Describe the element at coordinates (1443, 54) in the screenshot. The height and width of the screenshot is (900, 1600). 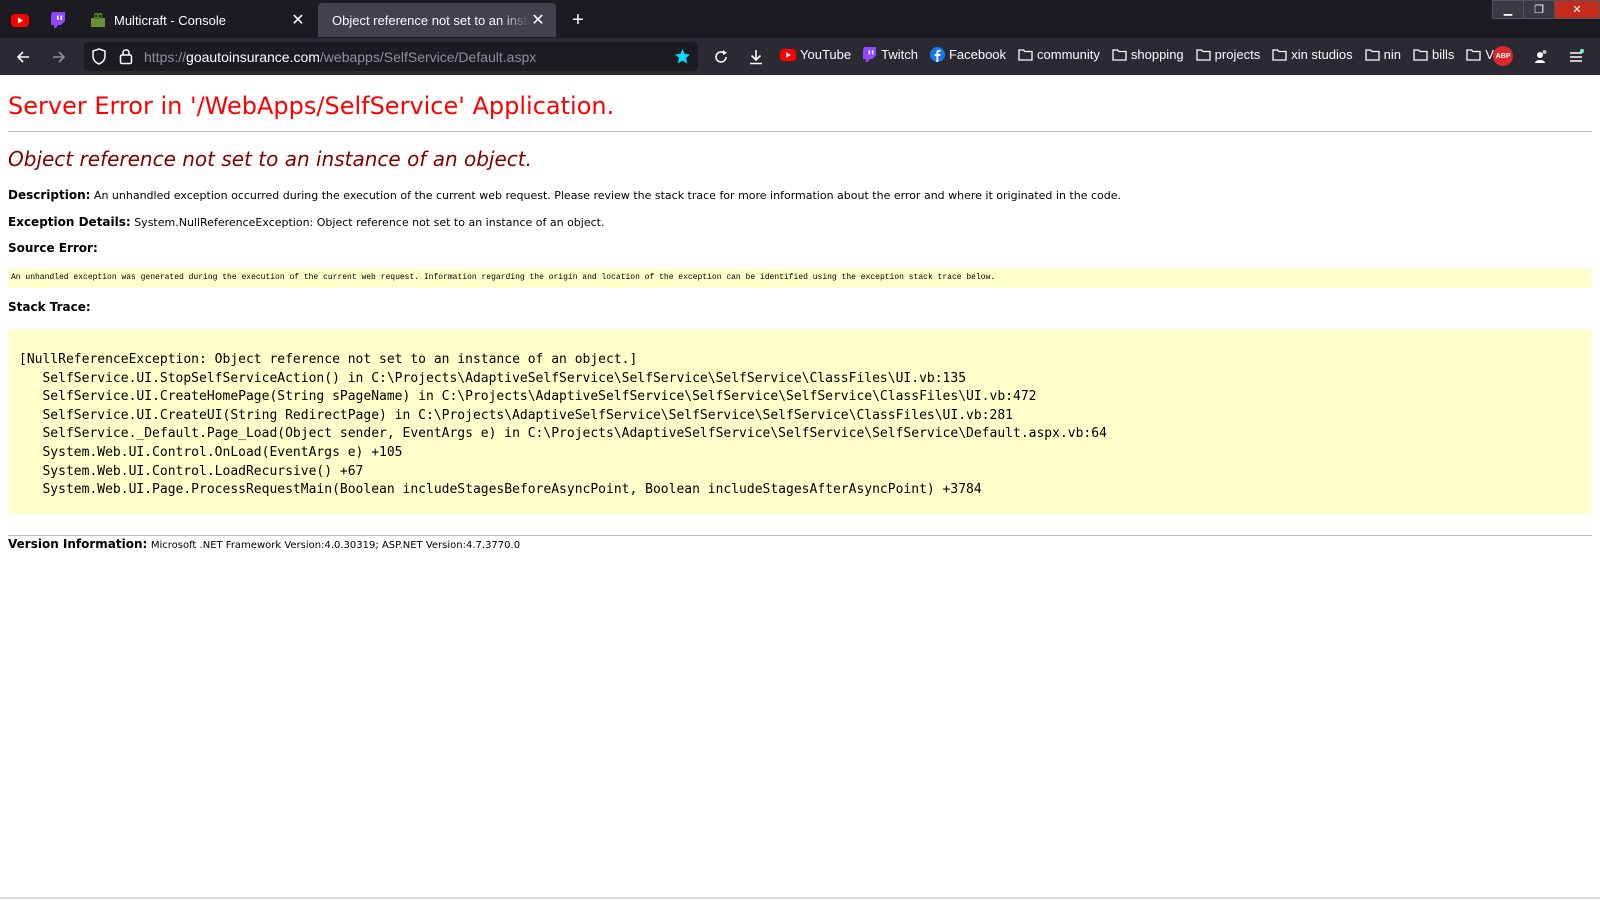
I see `bookmark-label: bills` at that location.